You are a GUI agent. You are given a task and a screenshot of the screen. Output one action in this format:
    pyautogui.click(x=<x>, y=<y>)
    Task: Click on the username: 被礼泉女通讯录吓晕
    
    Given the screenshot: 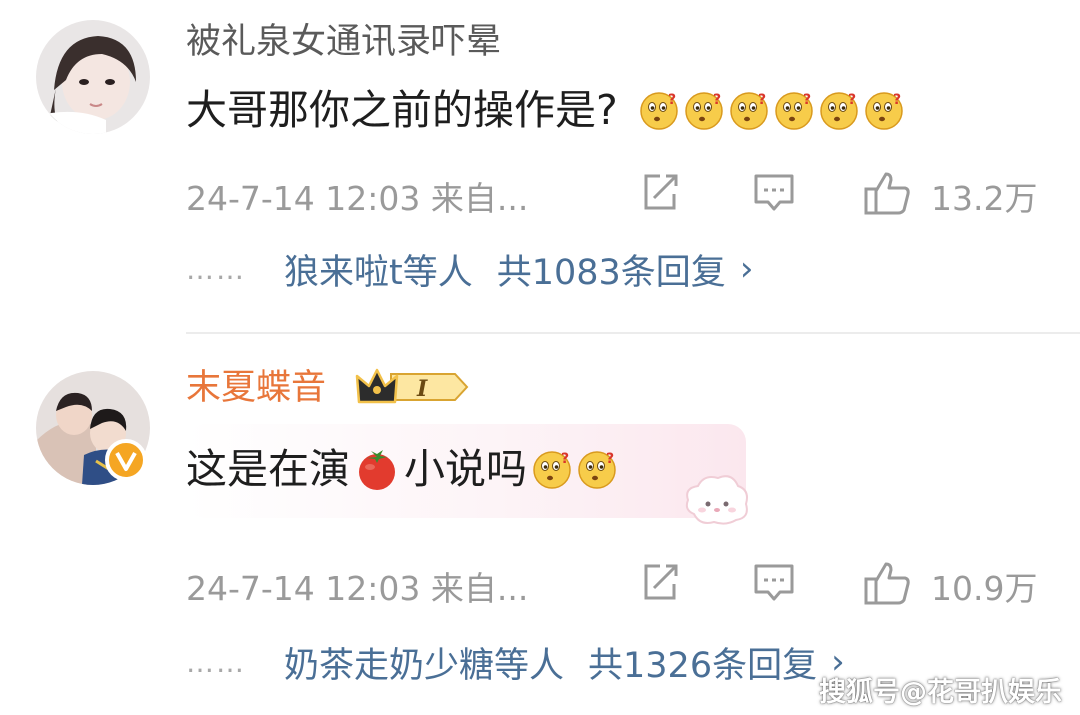 What is the action you would take?
    pyautogui.click(x=343, y=42)
    